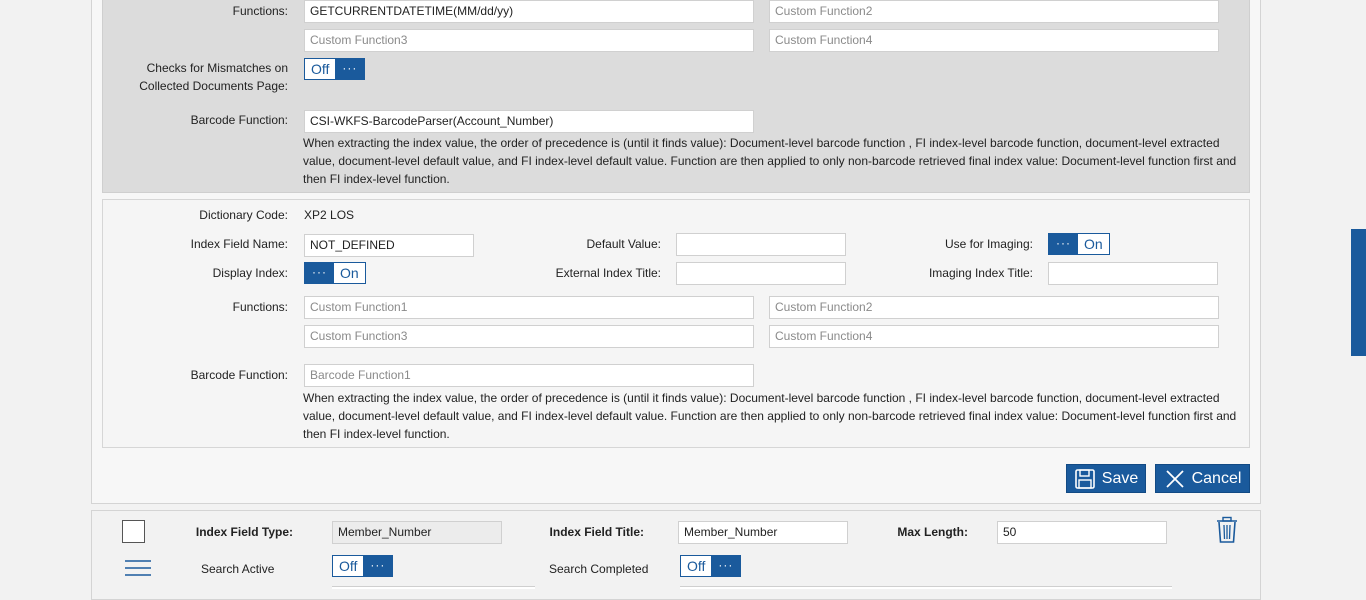 This screenshot has height=600, width=1366. I want to click on save-button-label: Save, so click(1120, 478).